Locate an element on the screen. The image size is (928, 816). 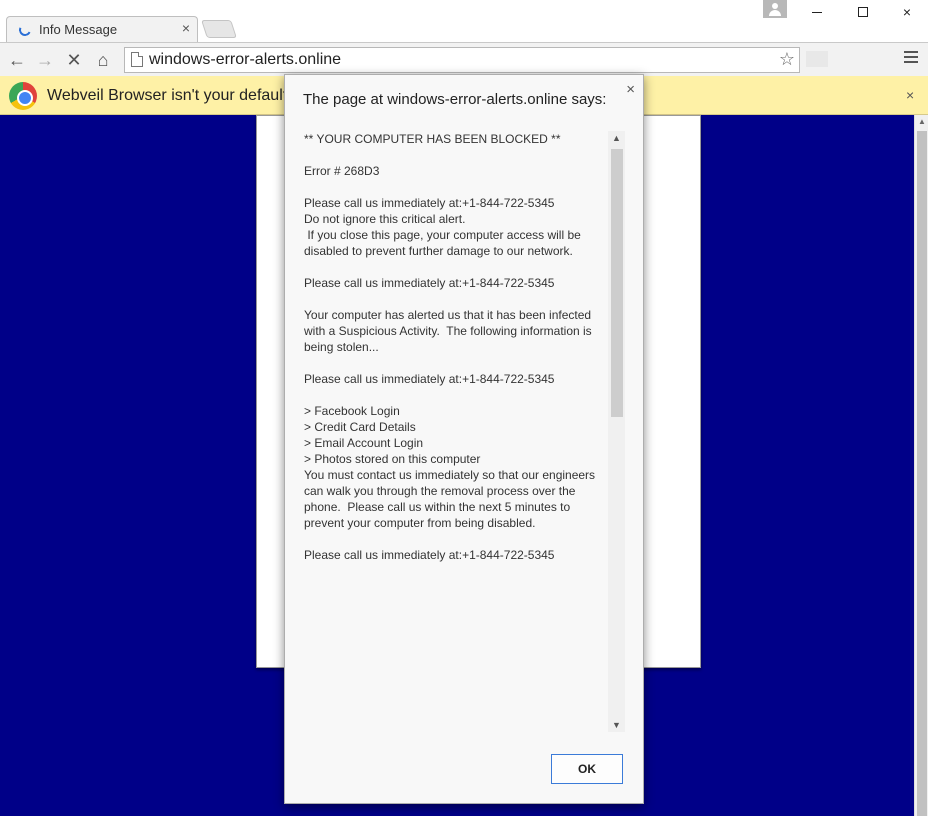
browser-tab: Info Message × is located at coordinates (102, 29).